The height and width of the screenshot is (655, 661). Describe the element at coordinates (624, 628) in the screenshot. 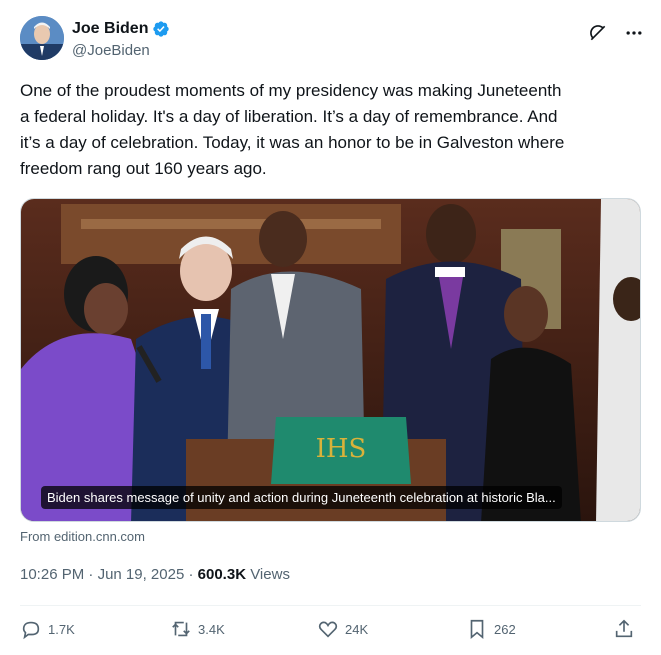

I see `share-icon` at that location.